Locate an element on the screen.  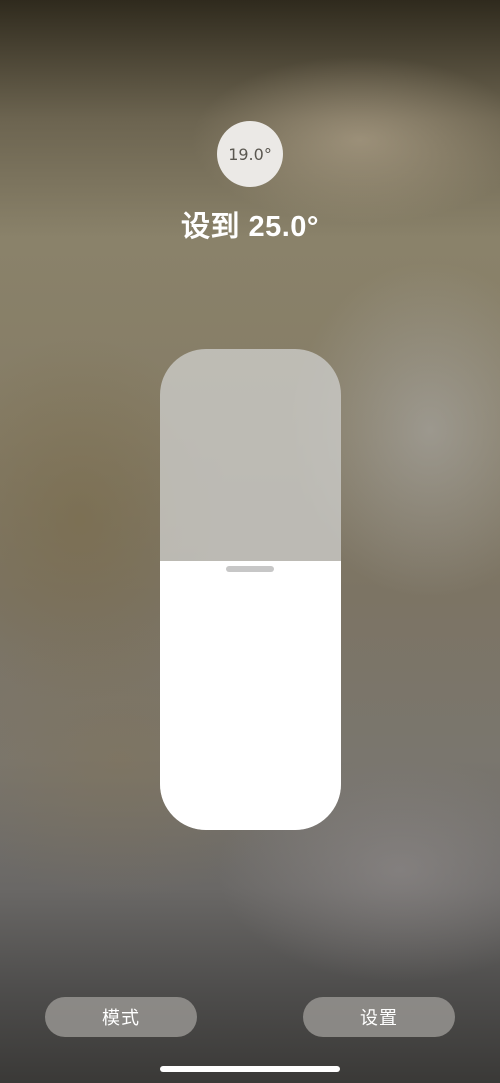
current-temperature-badge: 19.0° is located at coordinates (250, 154).